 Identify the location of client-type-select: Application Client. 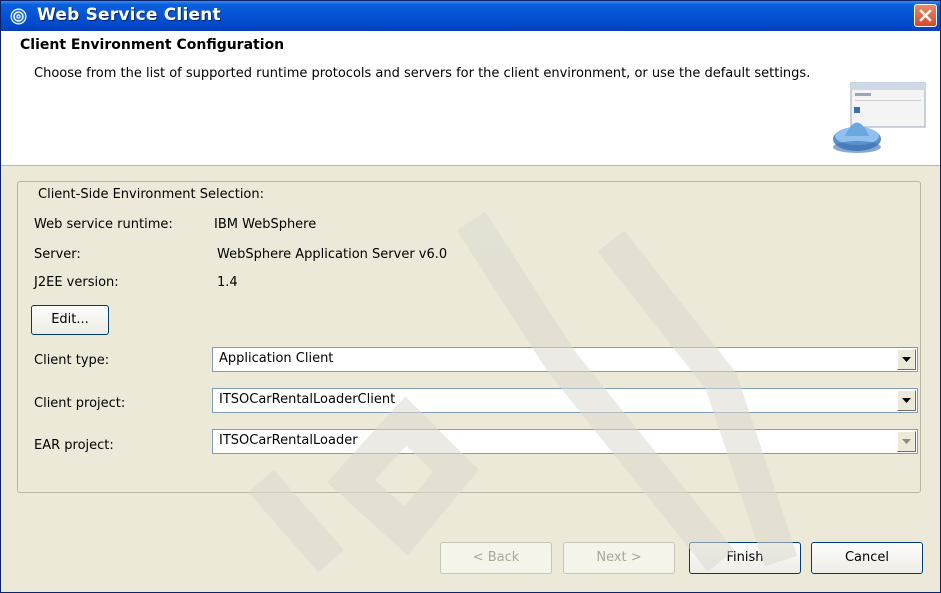
(565, 359).